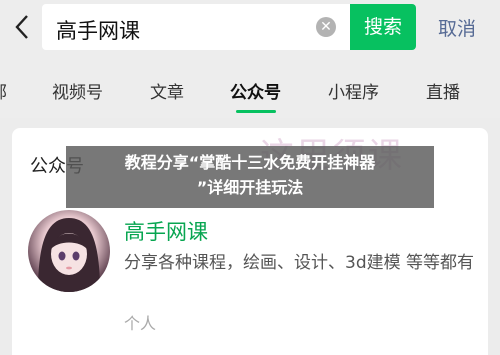 The height and width of the screenshot is (355, 500). I want to click on tab-all: 部, so click(3, 90).